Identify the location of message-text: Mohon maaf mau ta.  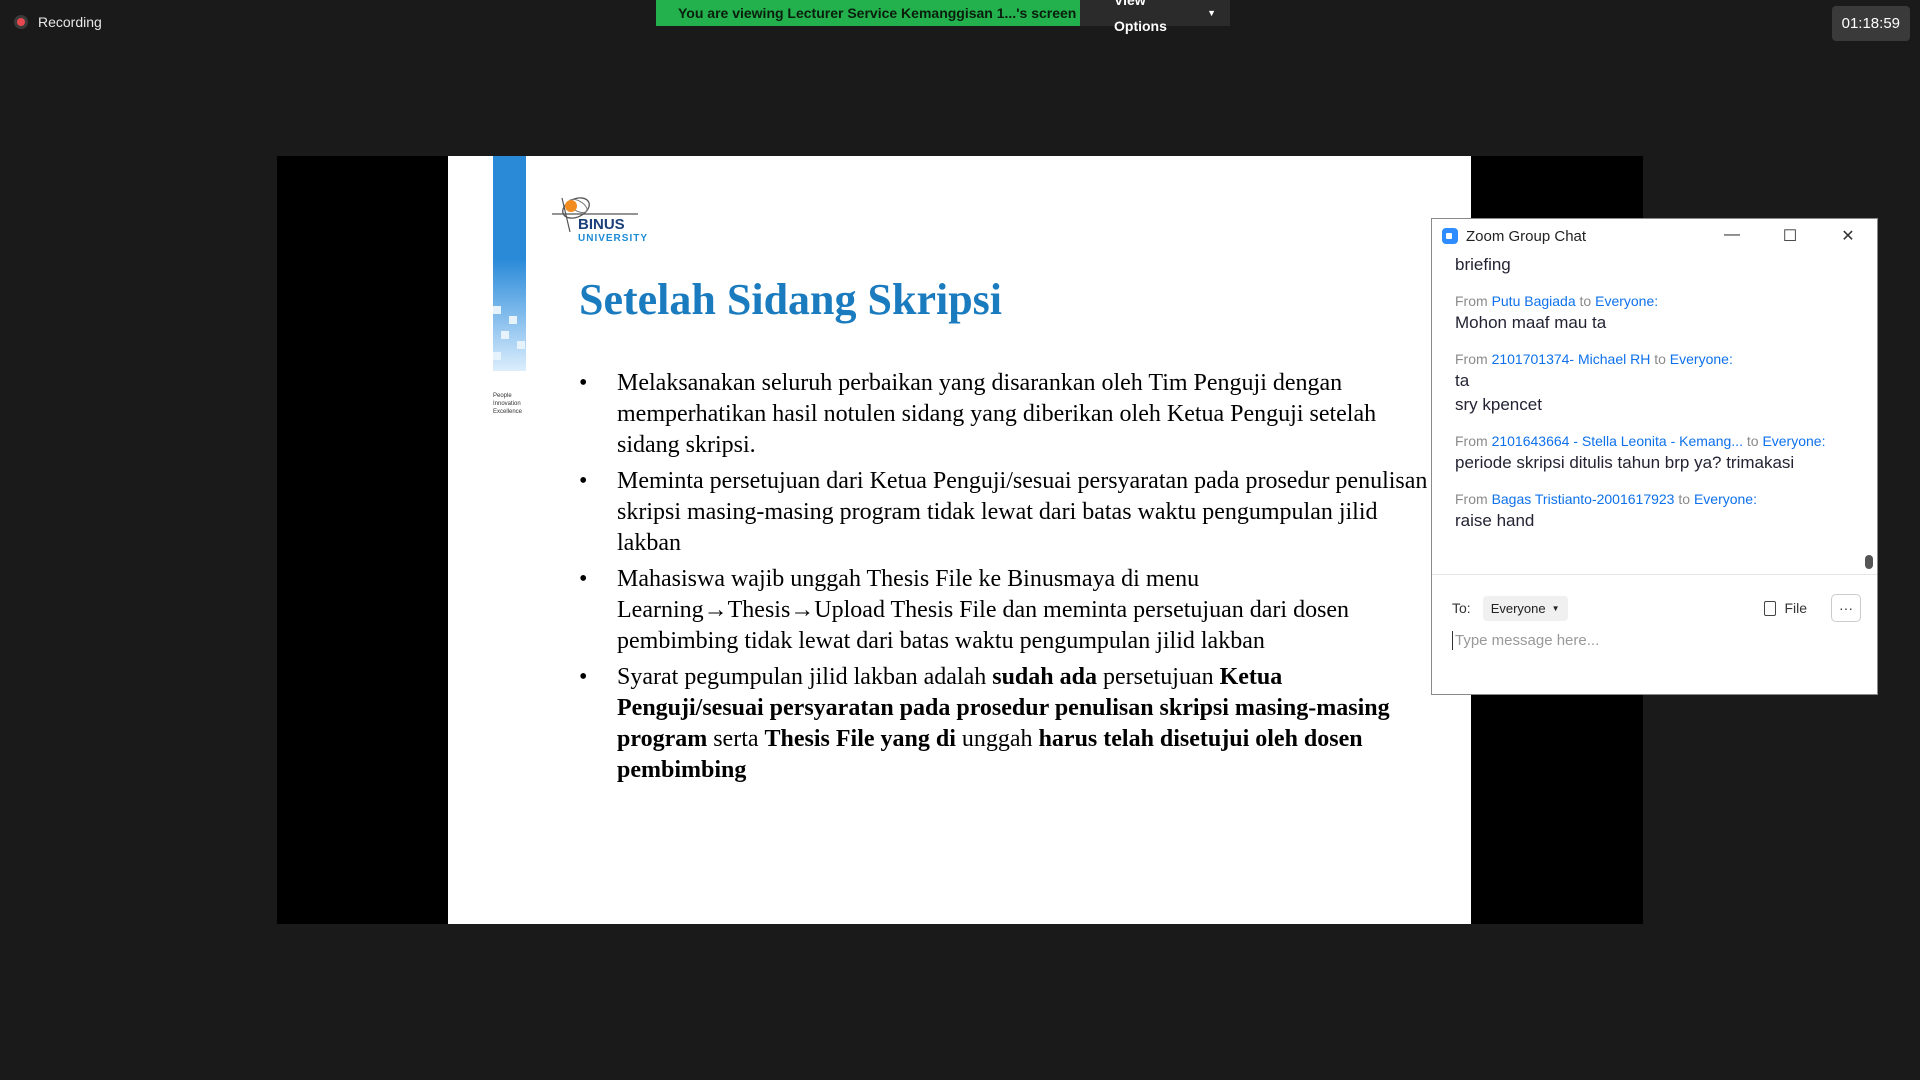
(1531, 322).